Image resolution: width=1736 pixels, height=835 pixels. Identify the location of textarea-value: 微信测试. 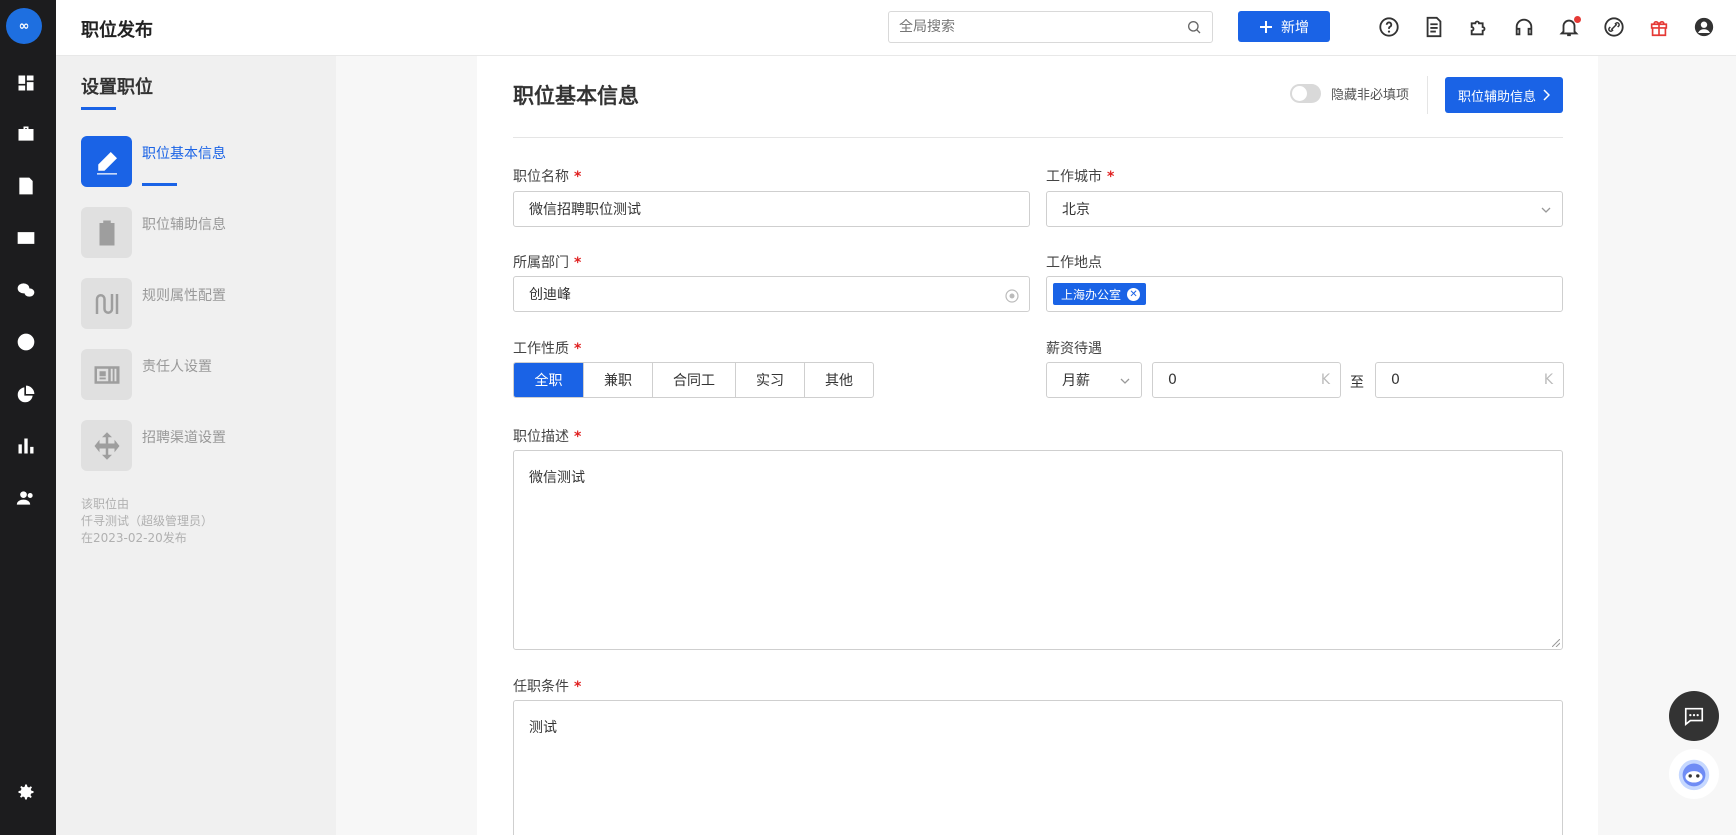
(557, 478).